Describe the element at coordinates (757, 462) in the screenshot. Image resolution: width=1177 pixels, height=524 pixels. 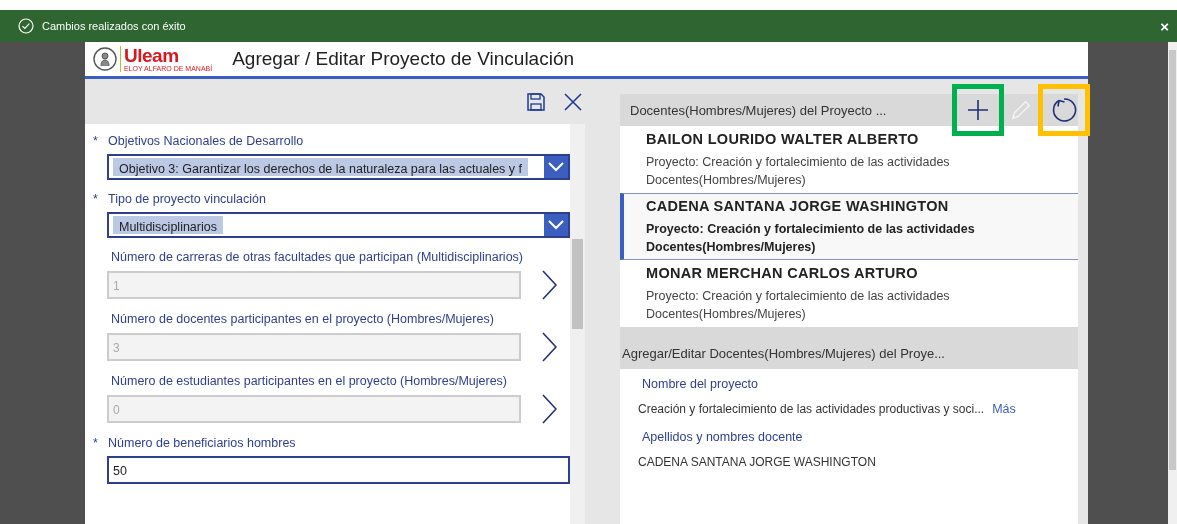
I see `field-value: CADENA SANTANA JORGE WASHINGTON` at that location.